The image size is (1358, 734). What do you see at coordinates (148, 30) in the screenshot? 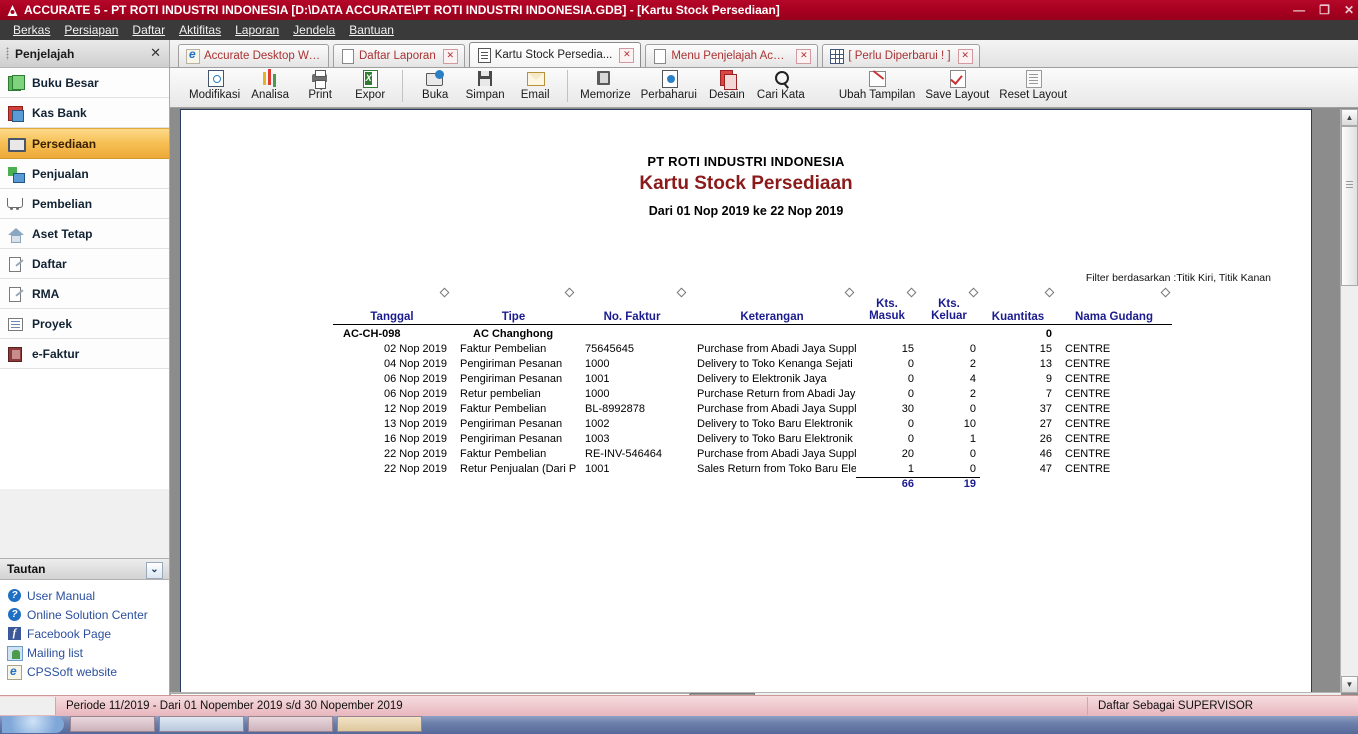
I see `menu-item-daftar: Daftar` at bounding box center [148, 30].